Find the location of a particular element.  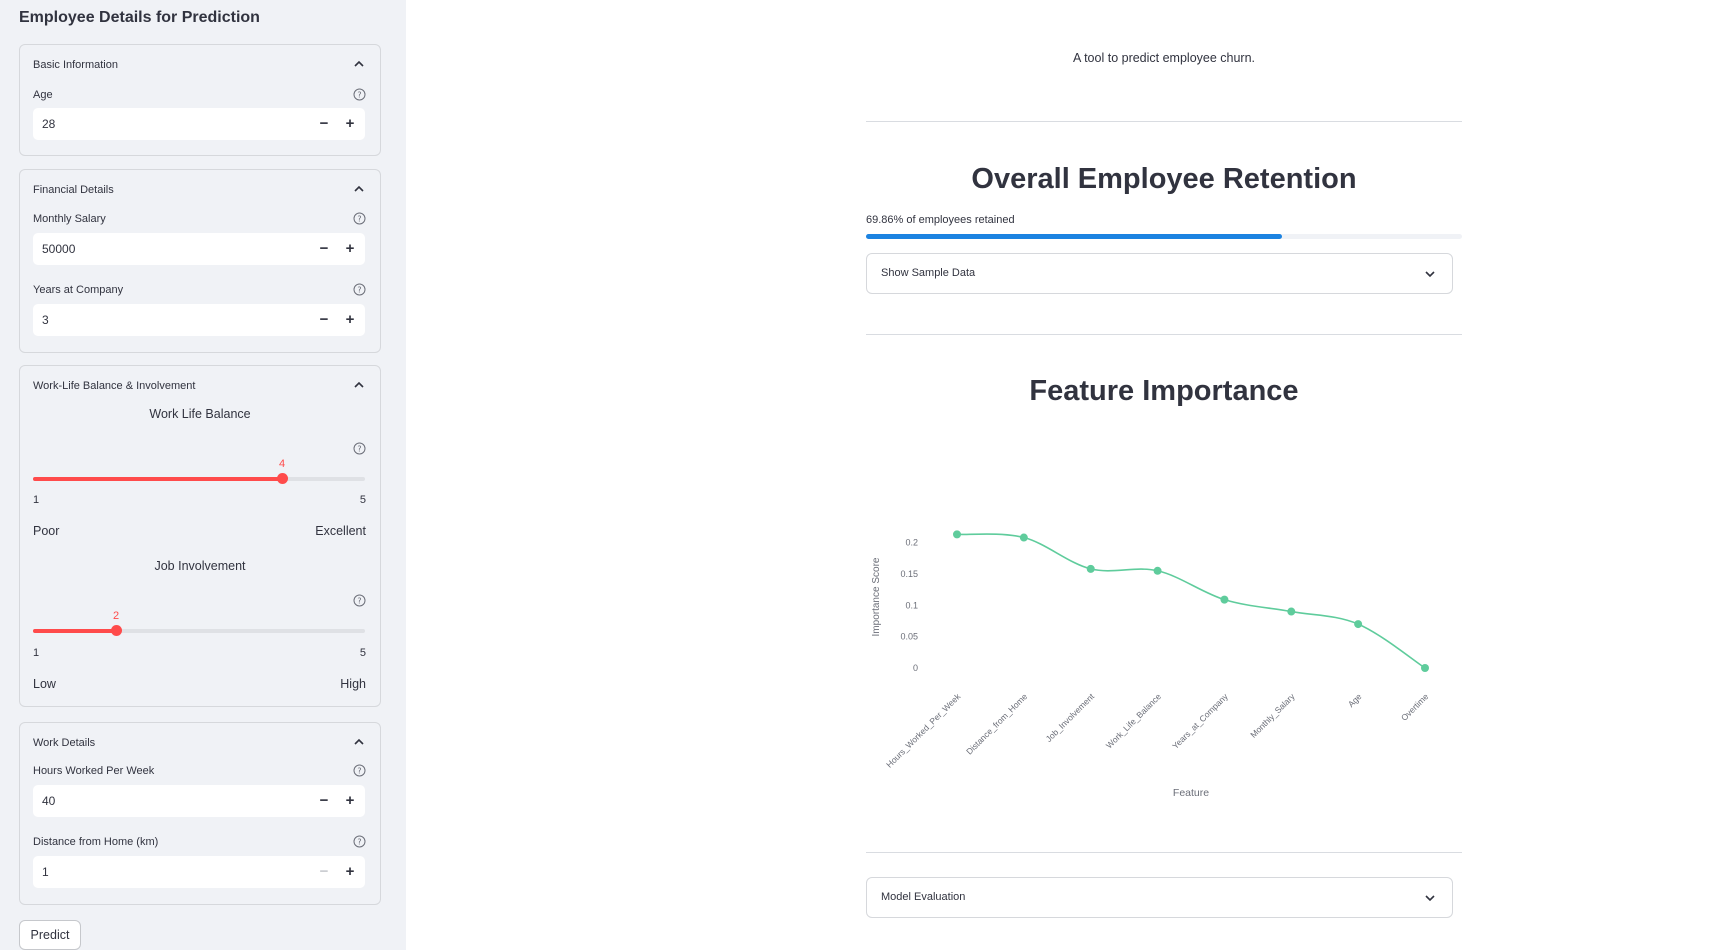

y-tick-label: 0.05 is located at coordinates (909, 637).